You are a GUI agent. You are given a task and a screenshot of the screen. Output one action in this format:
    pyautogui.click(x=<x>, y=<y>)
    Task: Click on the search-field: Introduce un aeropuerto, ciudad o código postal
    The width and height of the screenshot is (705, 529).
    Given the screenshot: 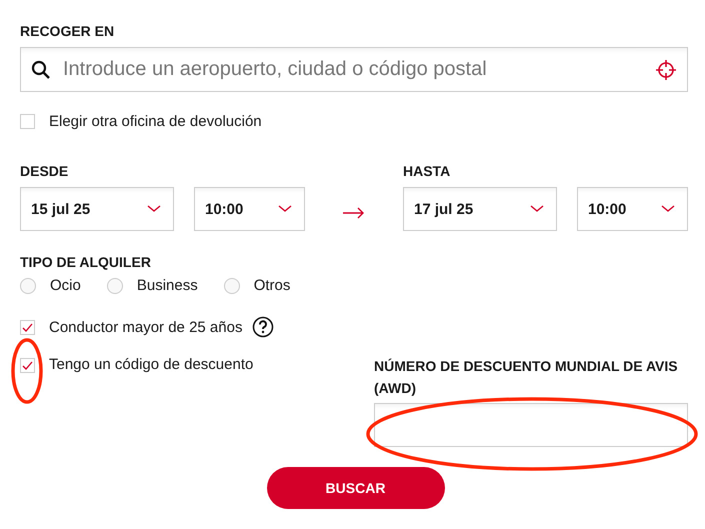 What is the action you would take?
    pyautogui.click(x=353, y=69)
    